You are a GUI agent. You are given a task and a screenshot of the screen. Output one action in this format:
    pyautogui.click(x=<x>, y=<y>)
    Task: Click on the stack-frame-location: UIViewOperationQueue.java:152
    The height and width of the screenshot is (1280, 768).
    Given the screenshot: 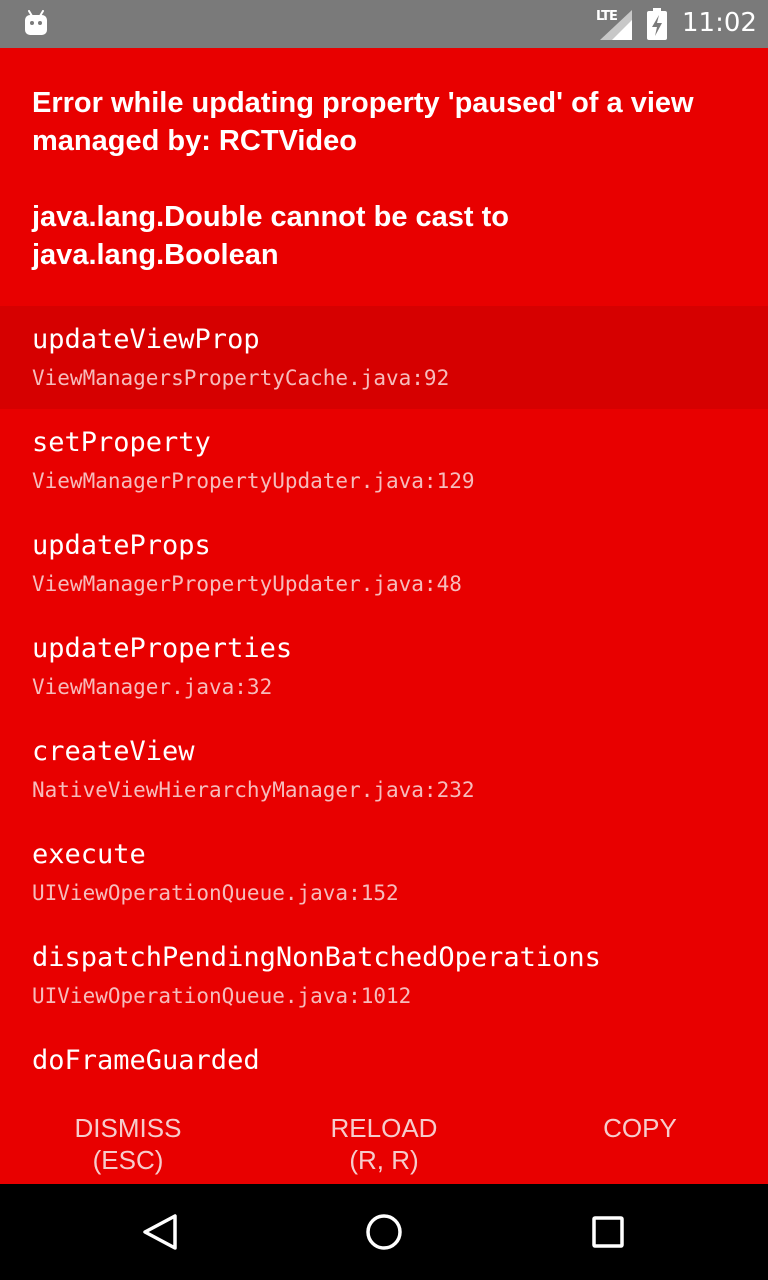 What is the action you would take?
    pyautogui.click(x=215, y=893)
    